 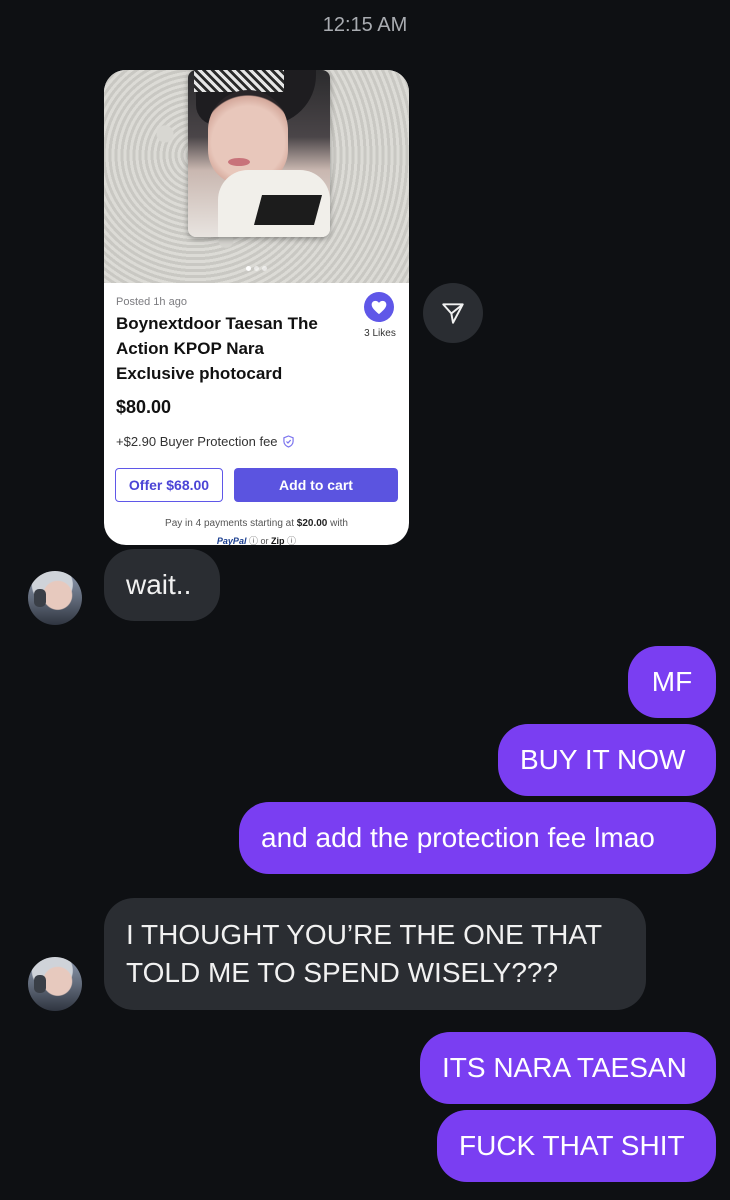 I want to click on or-text: or, so click(x=264, y=540).